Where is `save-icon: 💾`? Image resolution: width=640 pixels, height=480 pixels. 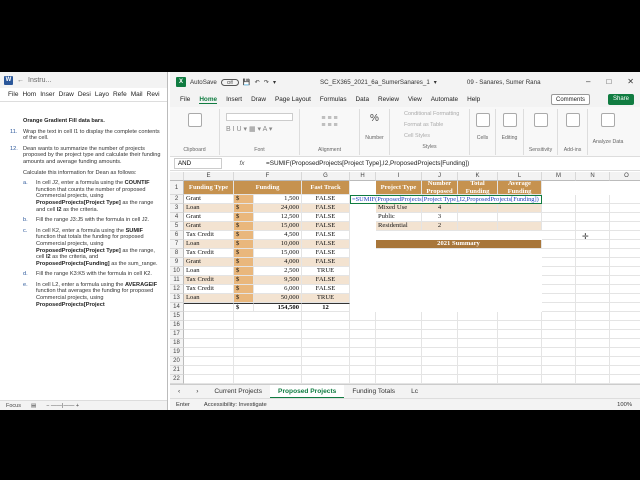 save-icon: 💾 is located at coordinates (247, 82).